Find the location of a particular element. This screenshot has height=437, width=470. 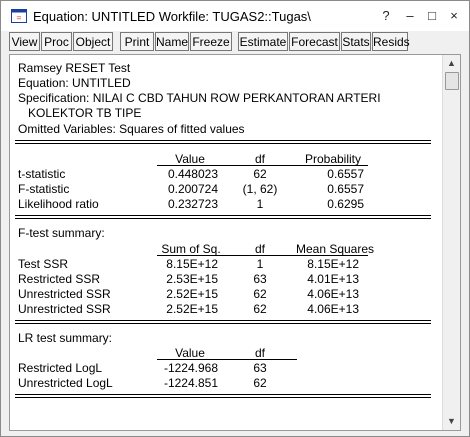

row-label: Test SSR is located at coordinates (43, 264).